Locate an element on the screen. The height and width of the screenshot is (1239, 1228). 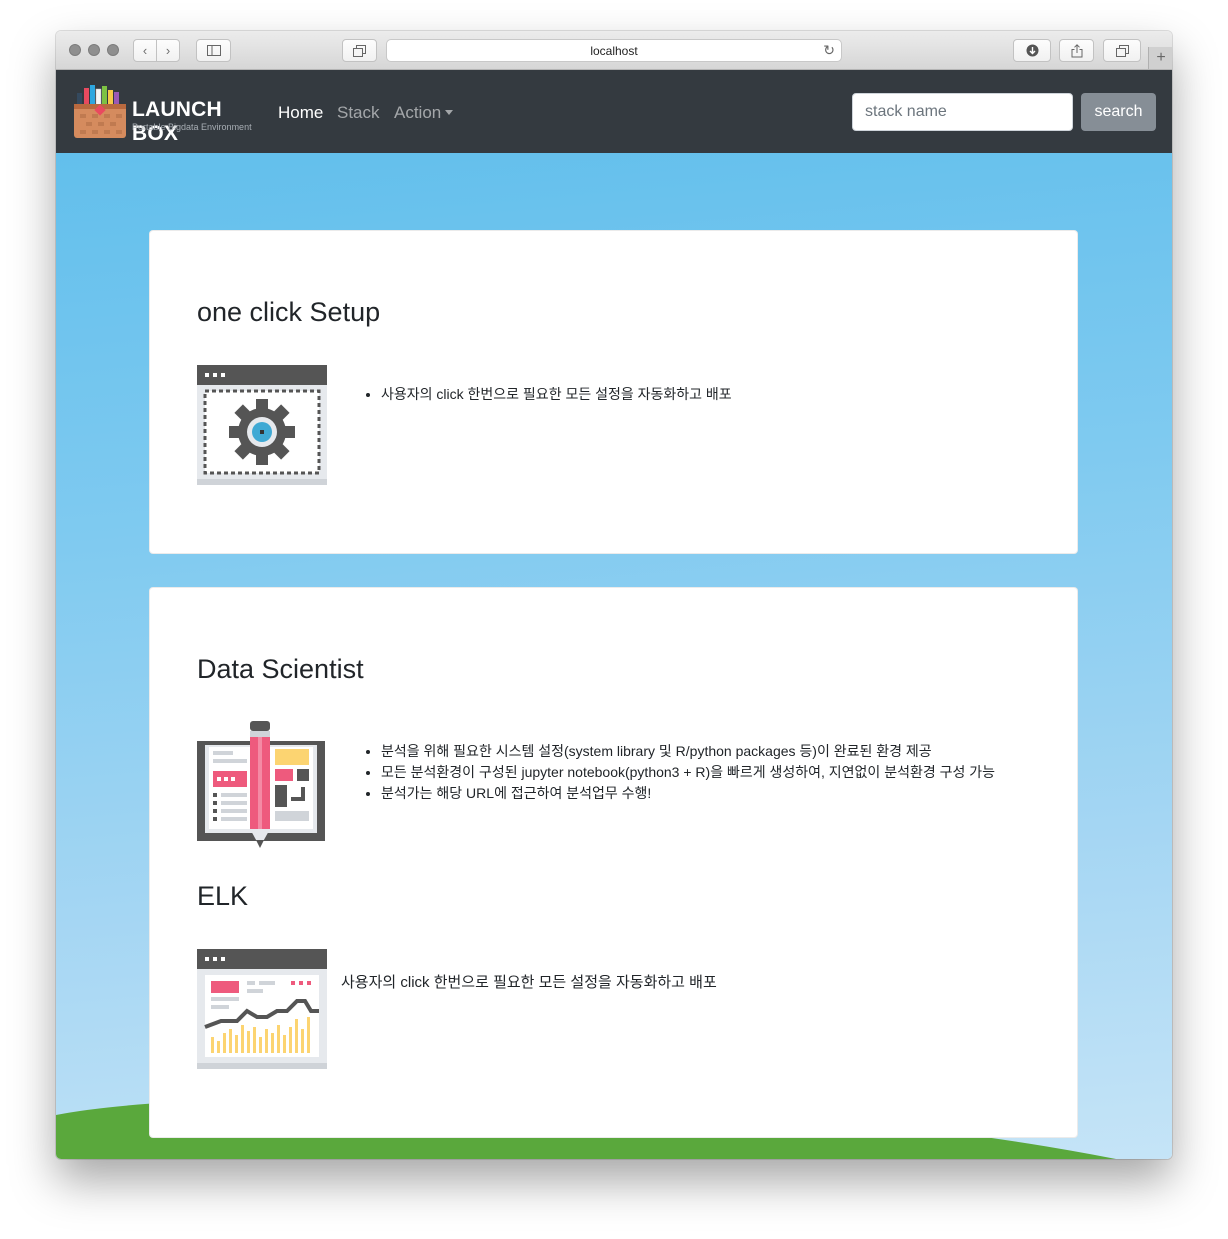
show-tabs-button is located at coordinates (1122, 50).